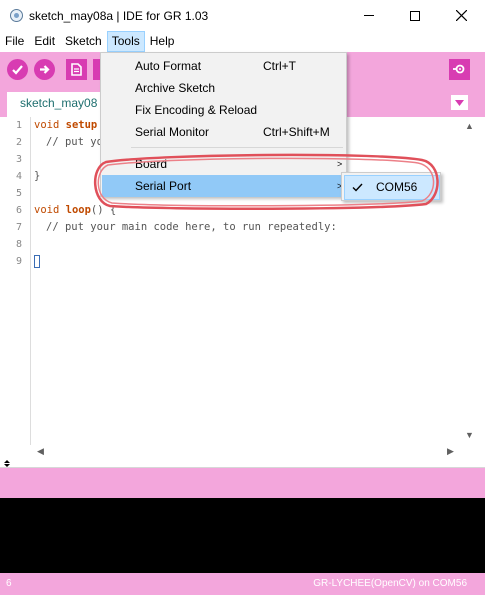 The width and height of the screenshot is (485, 595). What do you see at coordinates (18, 125) in the screenshot?
I see `line-number: 1` at bounding box center [18, 125].